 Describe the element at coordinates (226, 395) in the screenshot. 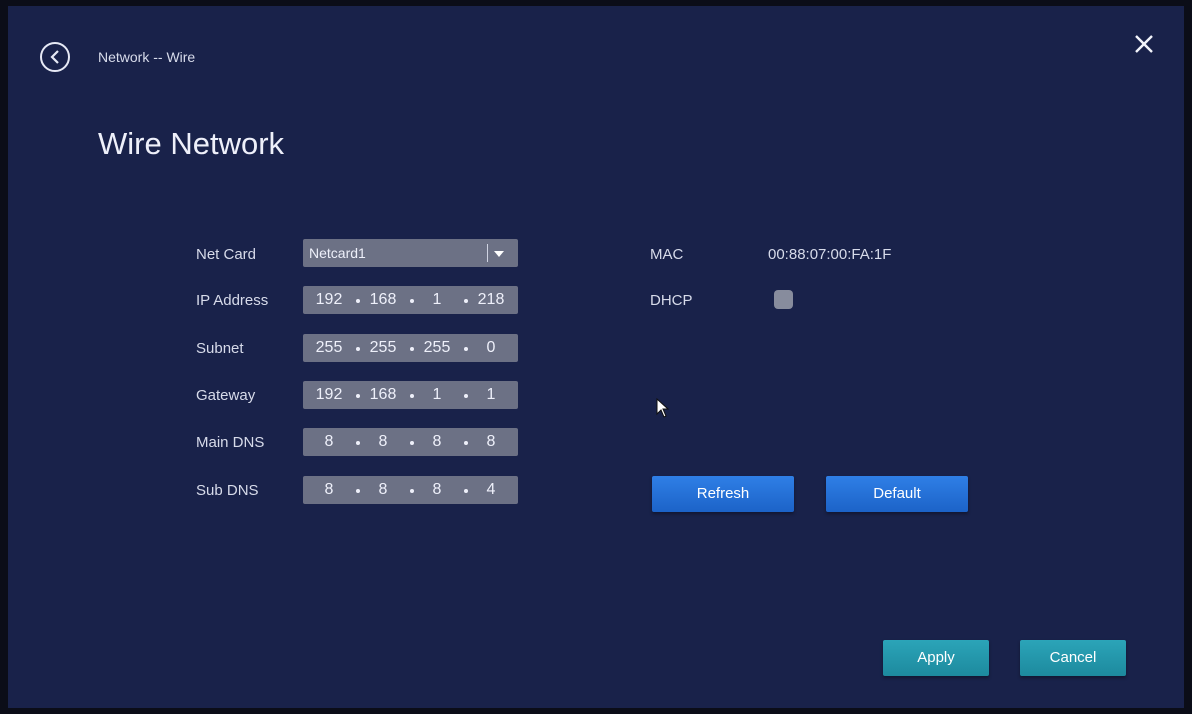

I see `gateway-label: Gateway` at that location.